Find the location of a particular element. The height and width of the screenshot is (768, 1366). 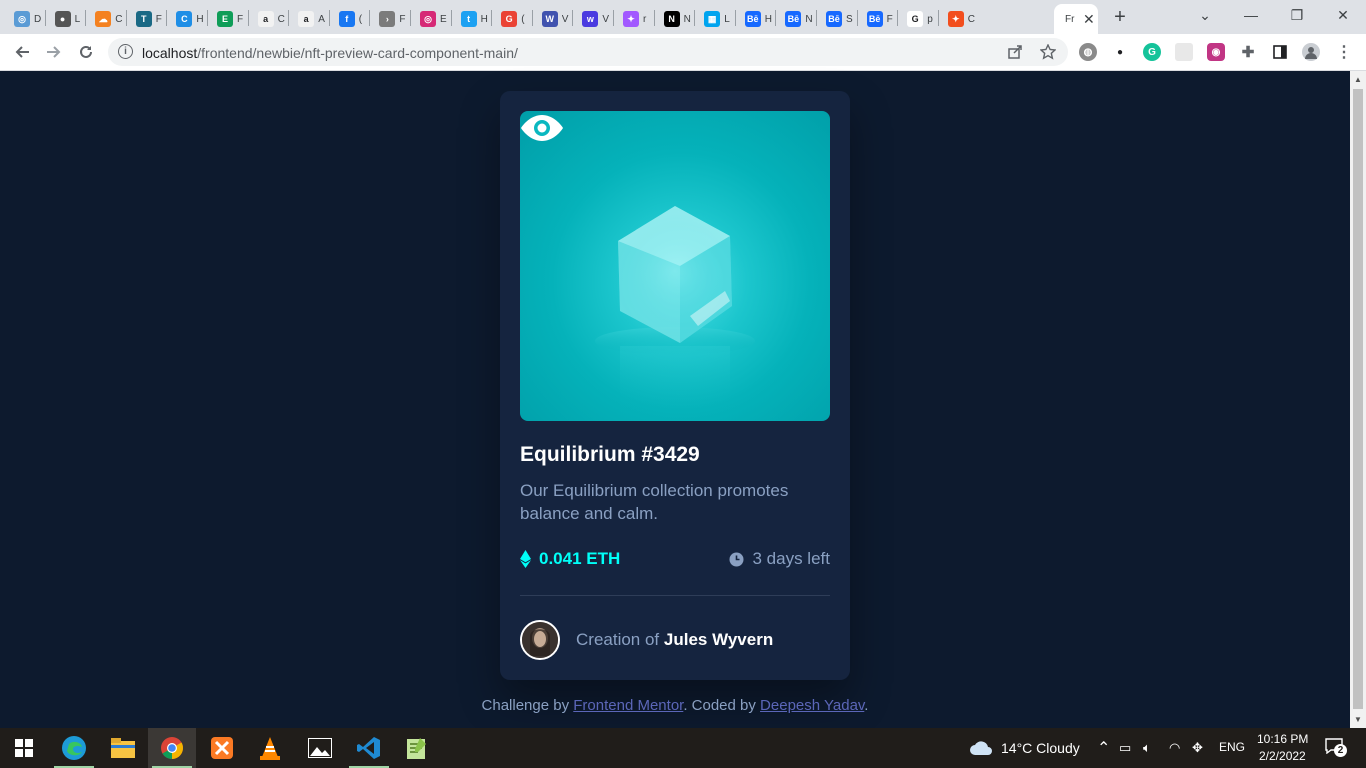

menu-kebab-icon: ⋮ is located at coordinates (1344, 52).